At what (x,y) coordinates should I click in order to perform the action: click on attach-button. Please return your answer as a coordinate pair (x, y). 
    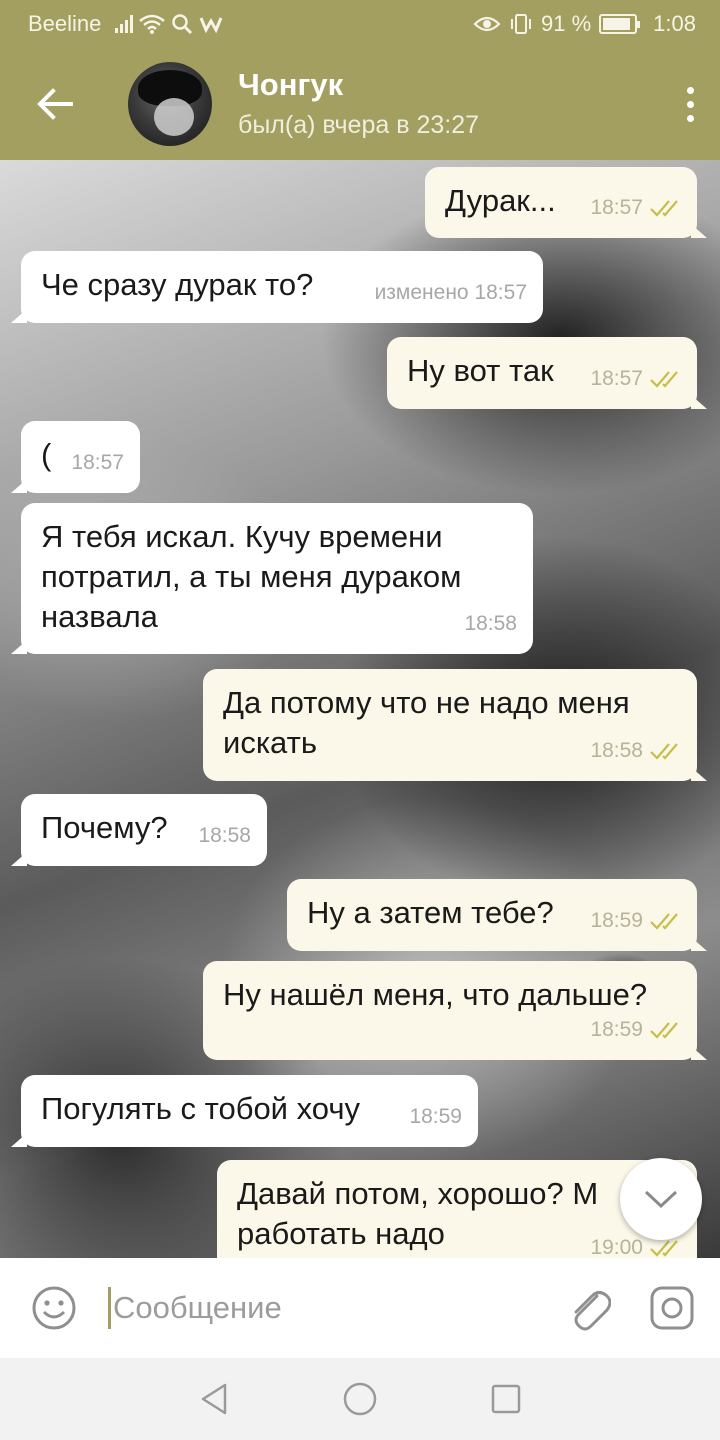
    Looking at the image, I should click on (589, 1308).